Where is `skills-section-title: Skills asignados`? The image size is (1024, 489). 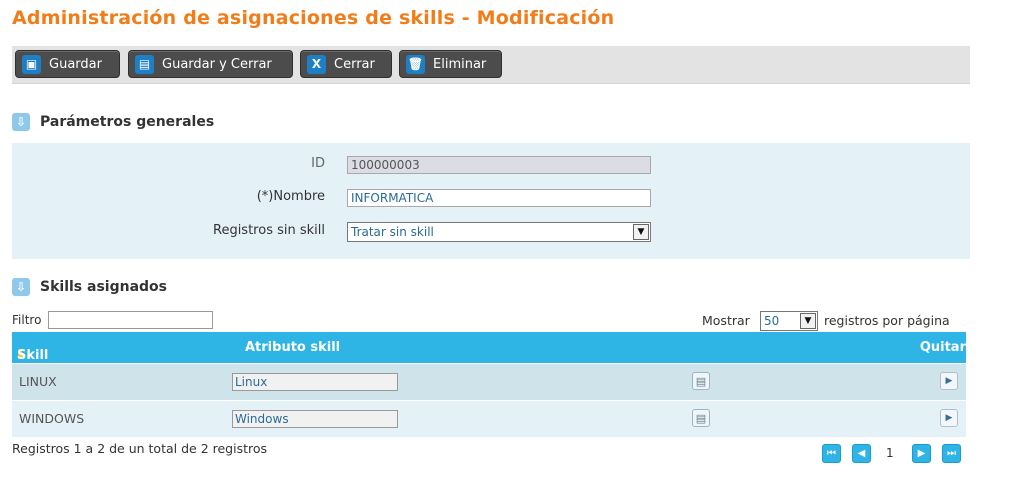
skills-section-title: Skills asignados is located at coordinates (103, 287).